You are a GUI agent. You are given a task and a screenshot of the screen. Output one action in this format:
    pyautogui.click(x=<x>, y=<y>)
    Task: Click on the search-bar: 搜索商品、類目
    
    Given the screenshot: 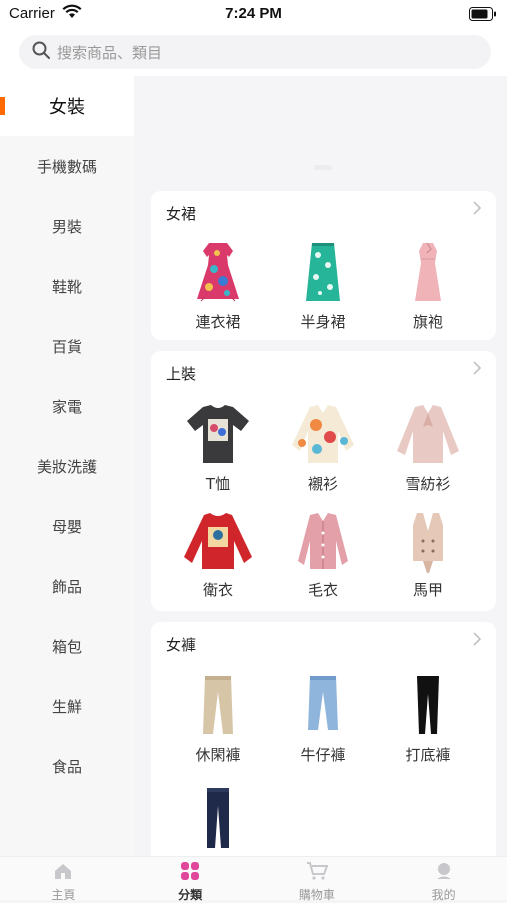 What is the action you would take?
    pyautogui.click(x=253, y=53)
    